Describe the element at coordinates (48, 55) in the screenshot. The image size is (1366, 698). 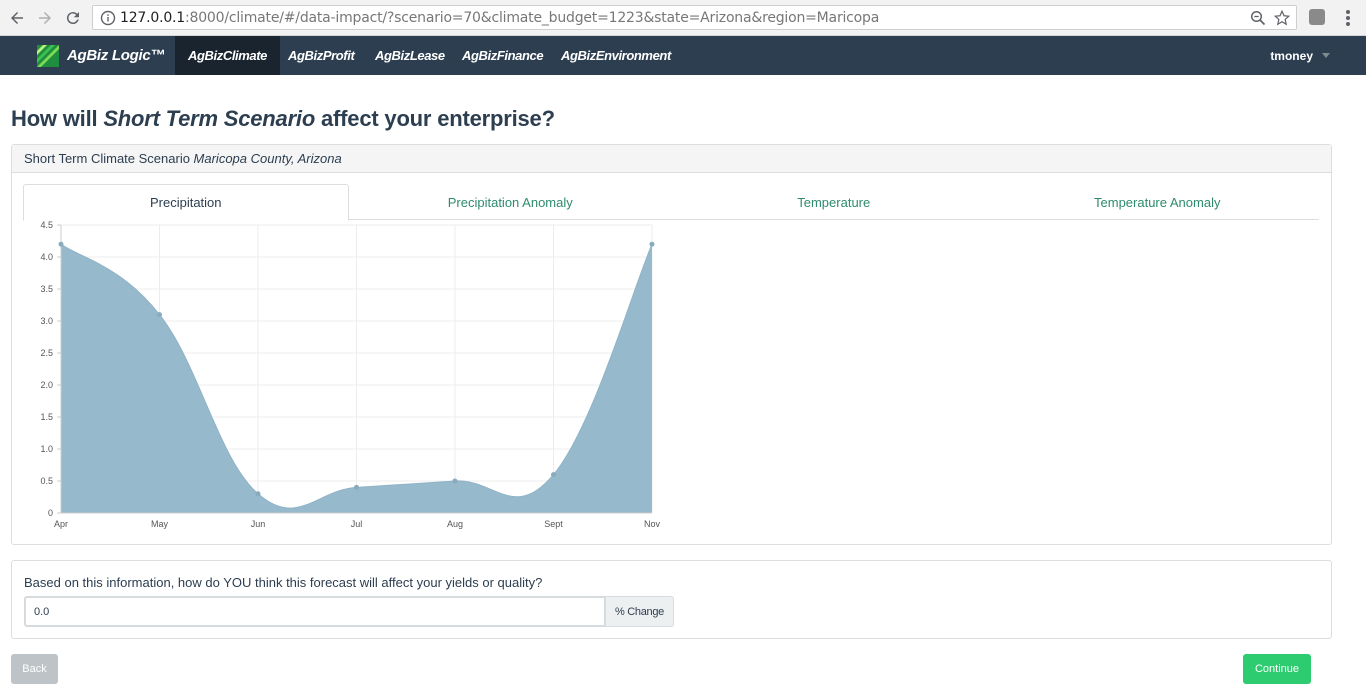
I see `agbiz-logo-icon` at that location.